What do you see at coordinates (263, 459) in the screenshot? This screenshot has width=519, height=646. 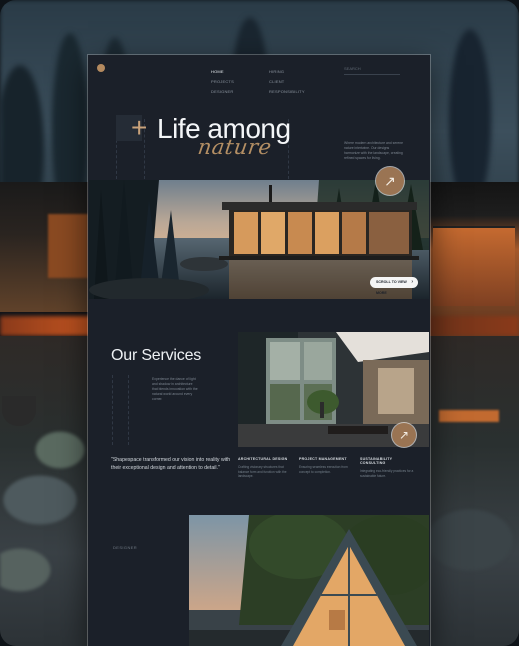 I see `service-heading: ARCHITECTURAL DESIGN` at bounding box center [263, 459].